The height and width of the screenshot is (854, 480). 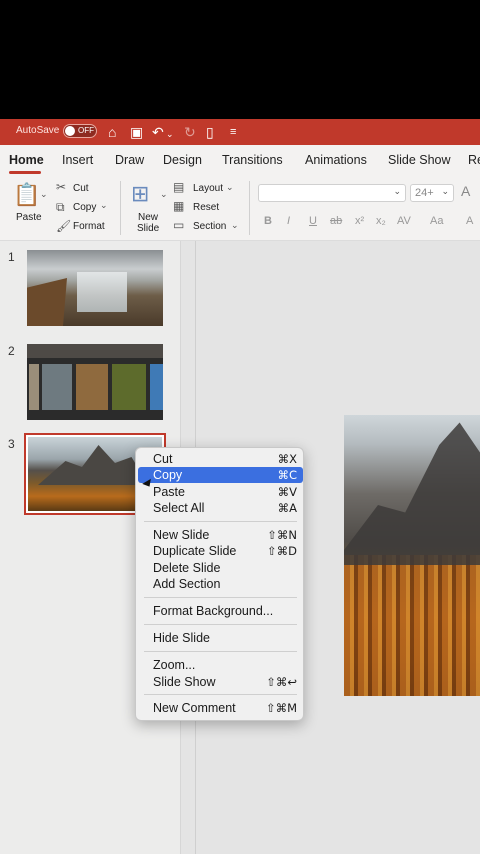 What do you see at coordinates (436, 221) in the screenshot?
I see `change-case-icon: Aa` at bounding box center [436, 221].